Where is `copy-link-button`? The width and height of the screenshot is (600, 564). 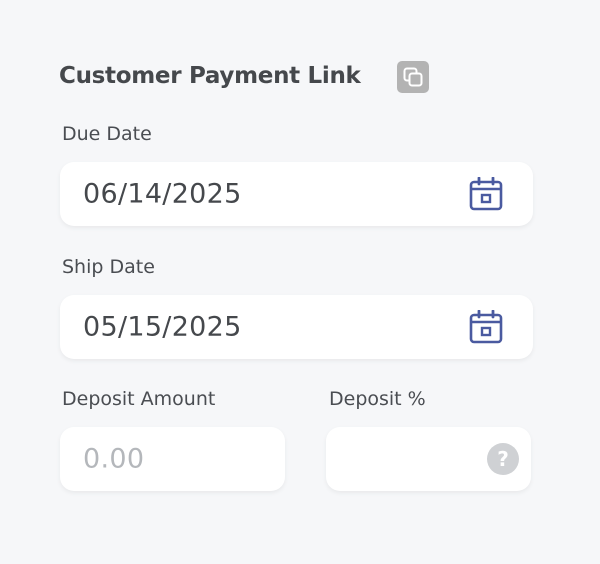 copy-link-button is located at coordinates (413, 77).